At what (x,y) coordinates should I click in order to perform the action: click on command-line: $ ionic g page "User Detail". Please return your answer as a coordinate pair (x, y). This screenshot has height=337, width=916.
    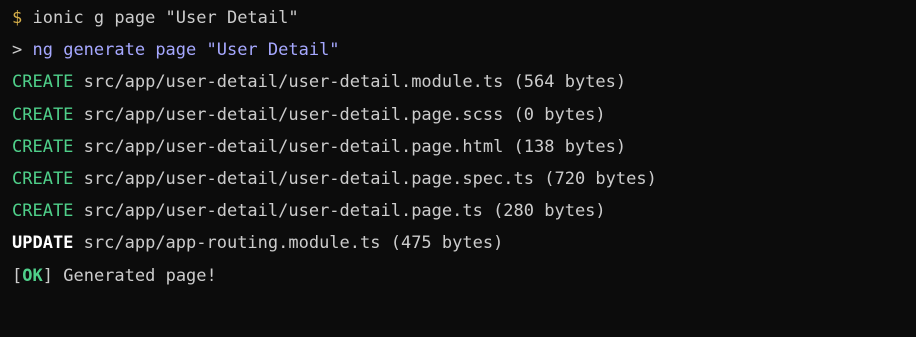
    Looking at the image, I should click on (464, 18).